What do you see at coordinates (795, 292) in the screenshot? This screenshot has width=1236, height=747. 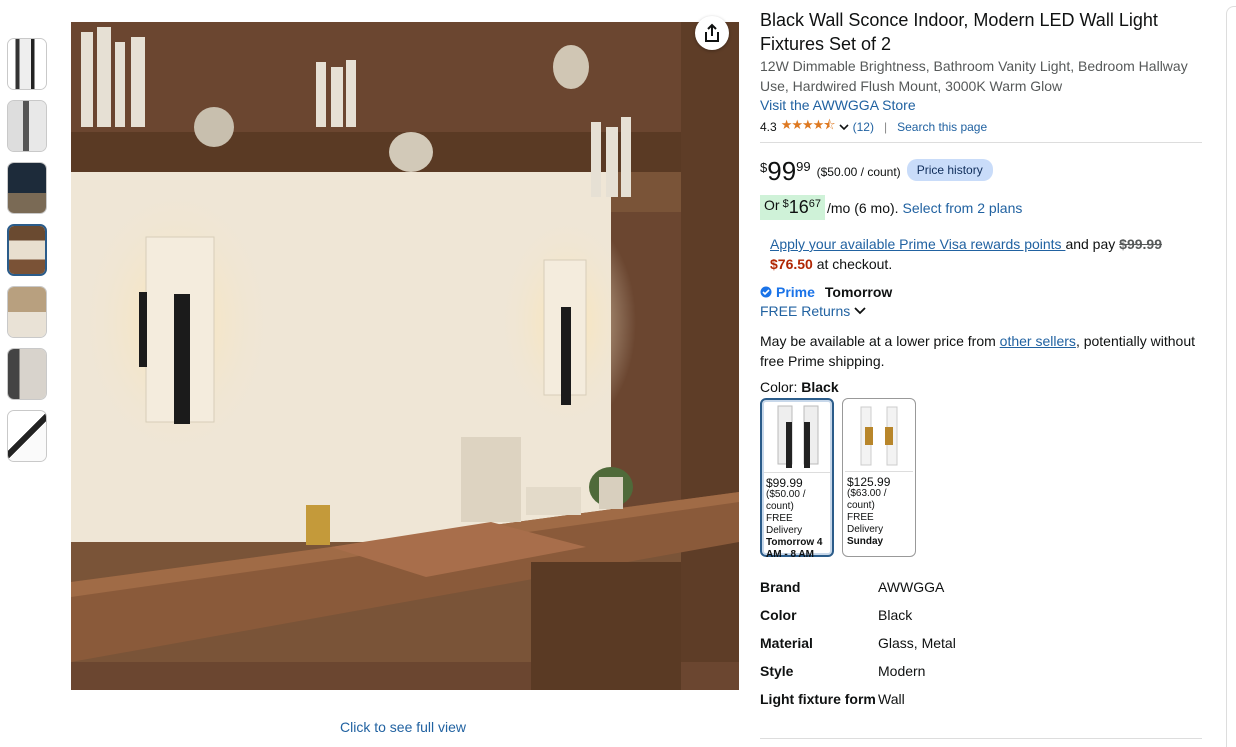 I see `prime-logo: Prime` at bounding box center [795, 292].